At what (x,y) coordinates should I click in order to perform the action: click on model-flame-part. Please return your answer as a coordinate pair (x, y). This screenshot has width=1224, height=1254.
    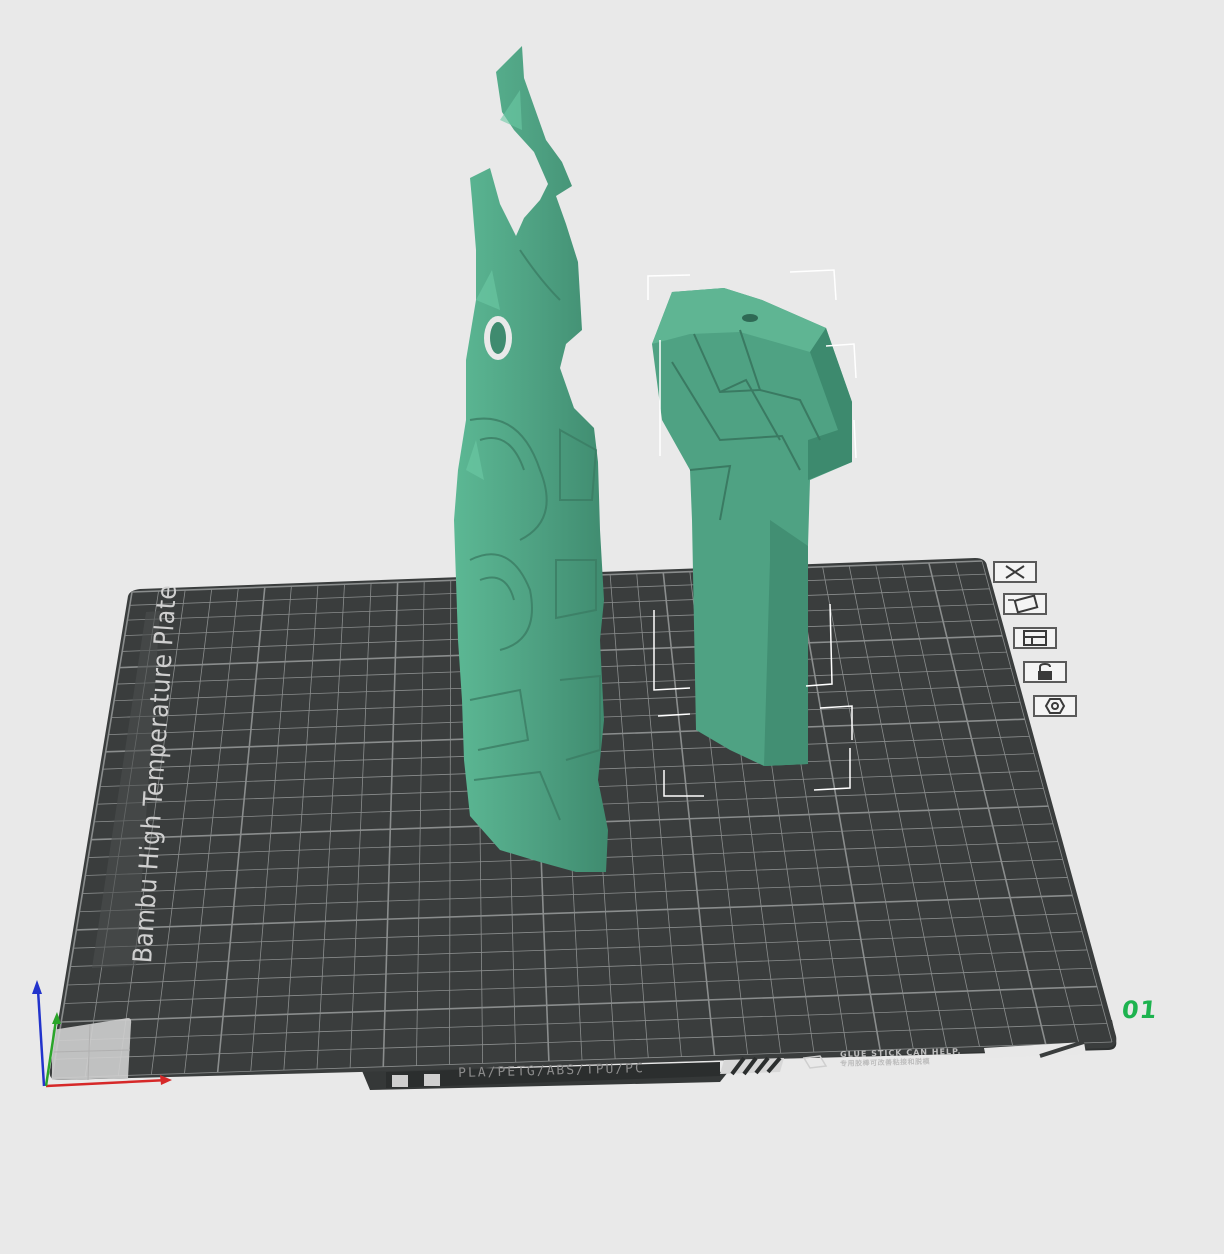
    Looking at the image, I should click on (531, 459).